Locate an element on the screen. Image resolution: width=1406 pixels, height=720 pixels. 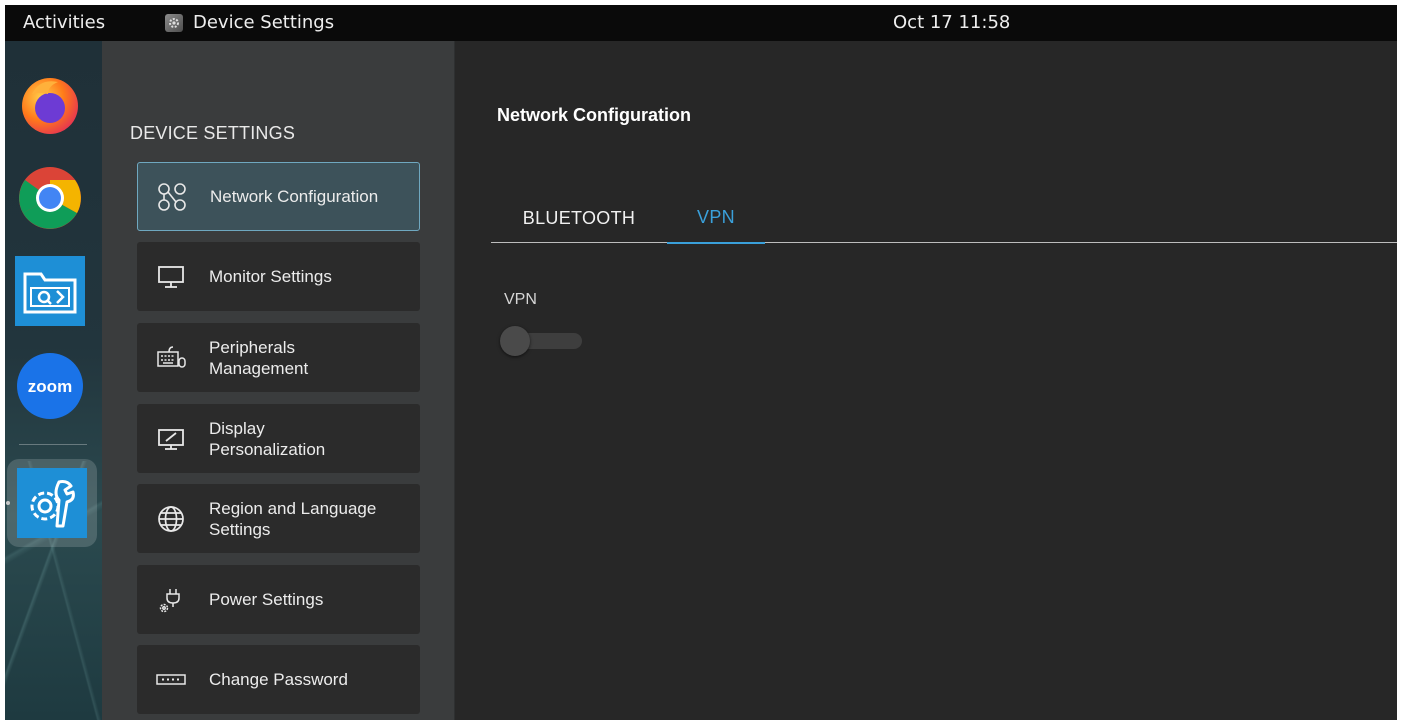
sidebar-item-region-language: Region and Language Settings is located at coordinates (278, 518).